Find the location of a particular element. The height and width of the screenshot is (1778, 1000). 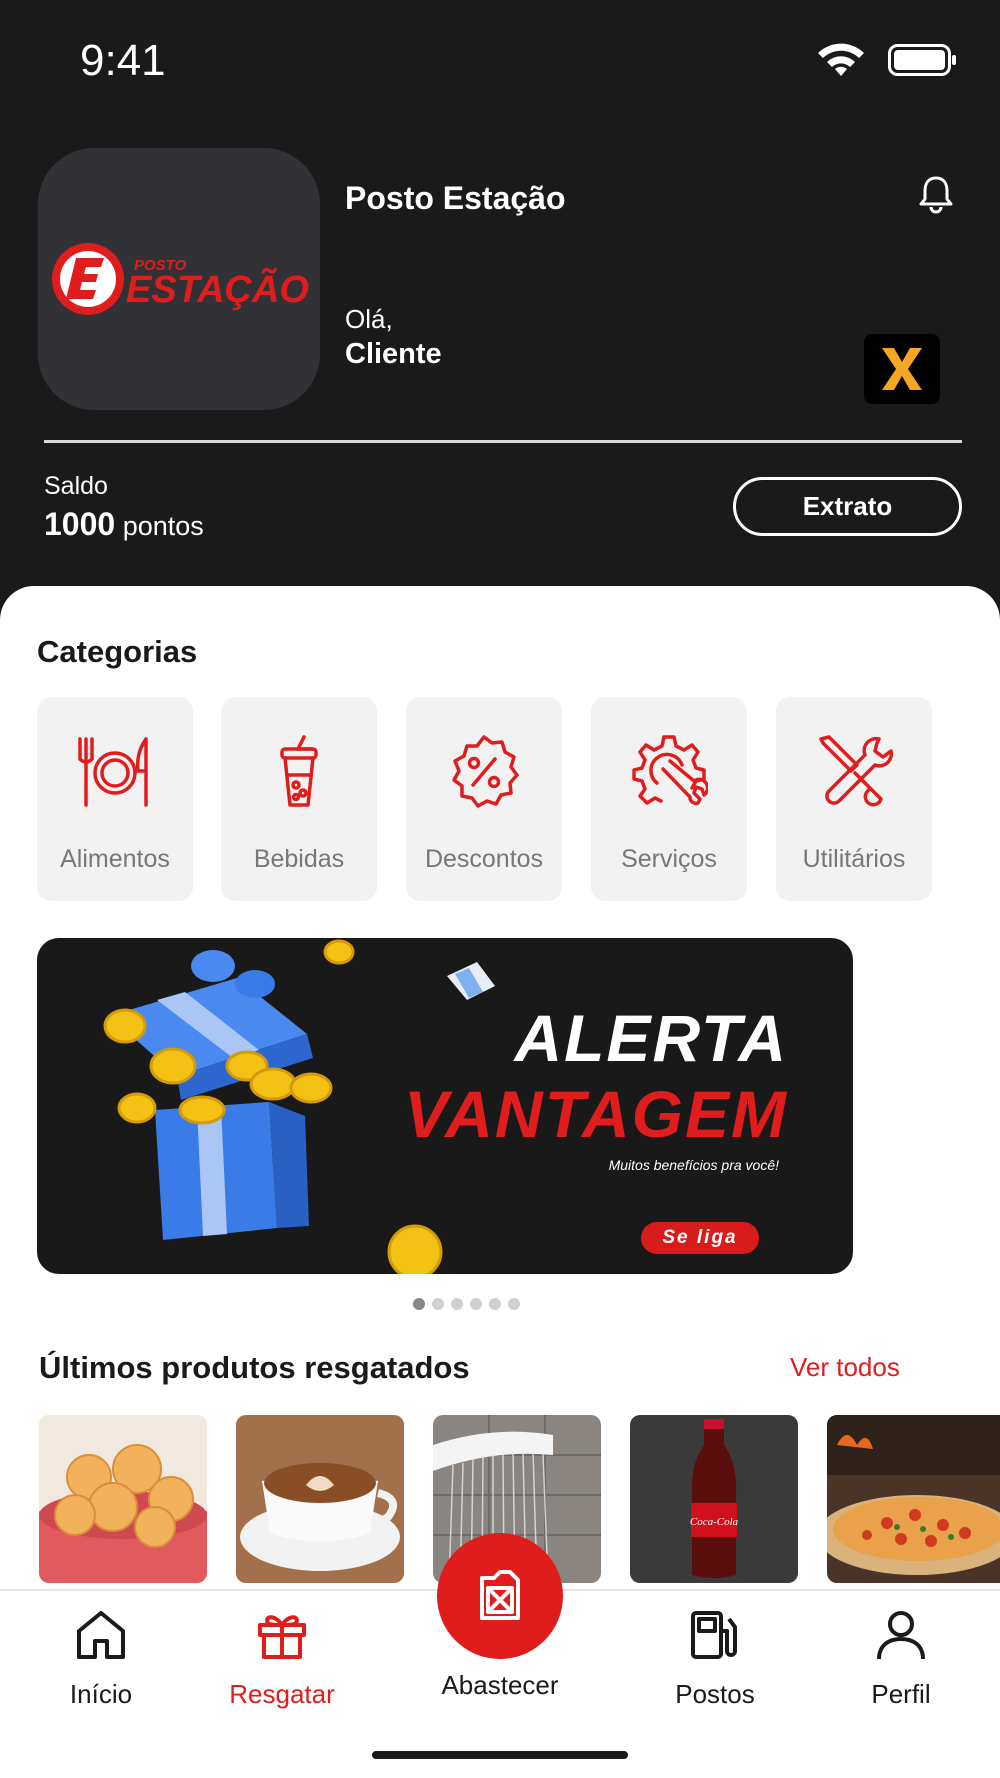

banner-subtitle: Muitos benefícios pra você! is located at coordinates (693, 1165).